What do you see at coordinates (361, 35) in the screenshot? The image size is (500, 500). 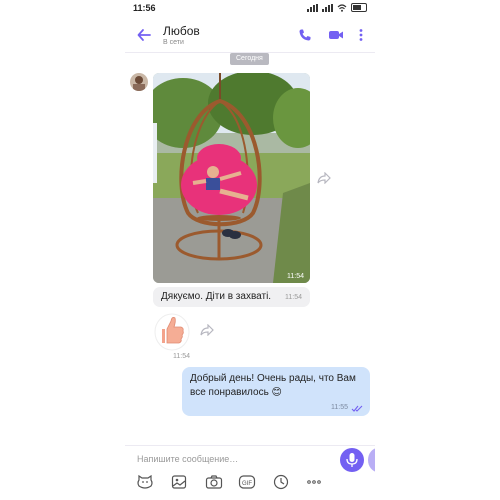 I see `more-options-icon` at bounding box center [361, 35].